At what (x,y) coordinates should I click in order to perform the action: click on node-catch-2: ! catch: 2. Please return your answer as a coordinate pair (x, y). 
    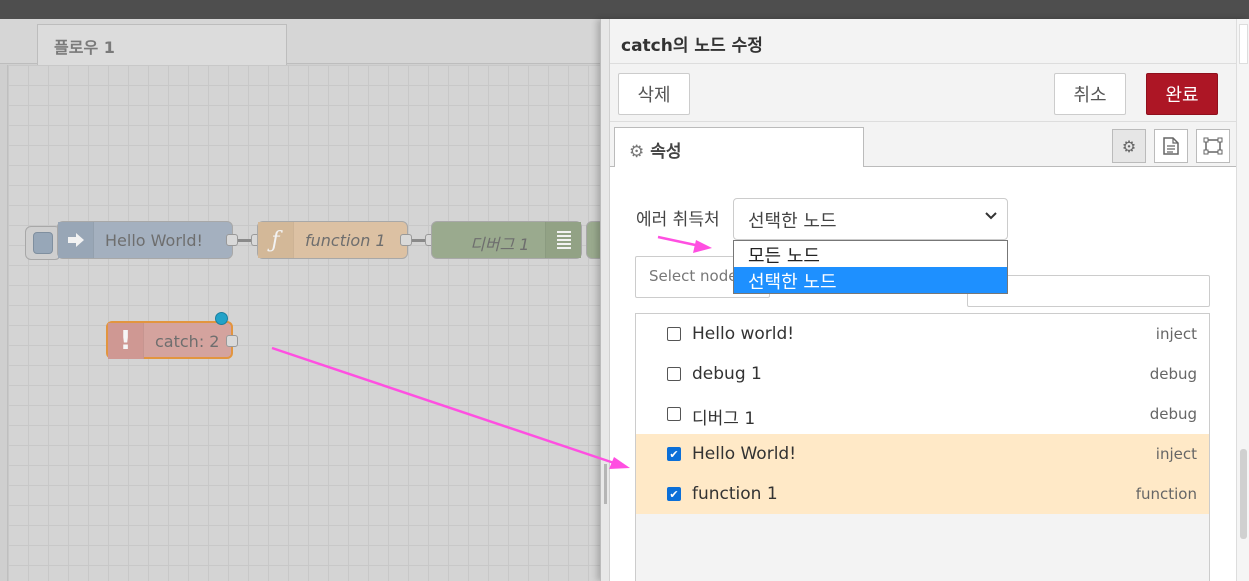
    Looking at the image, I should click on (169, 340).